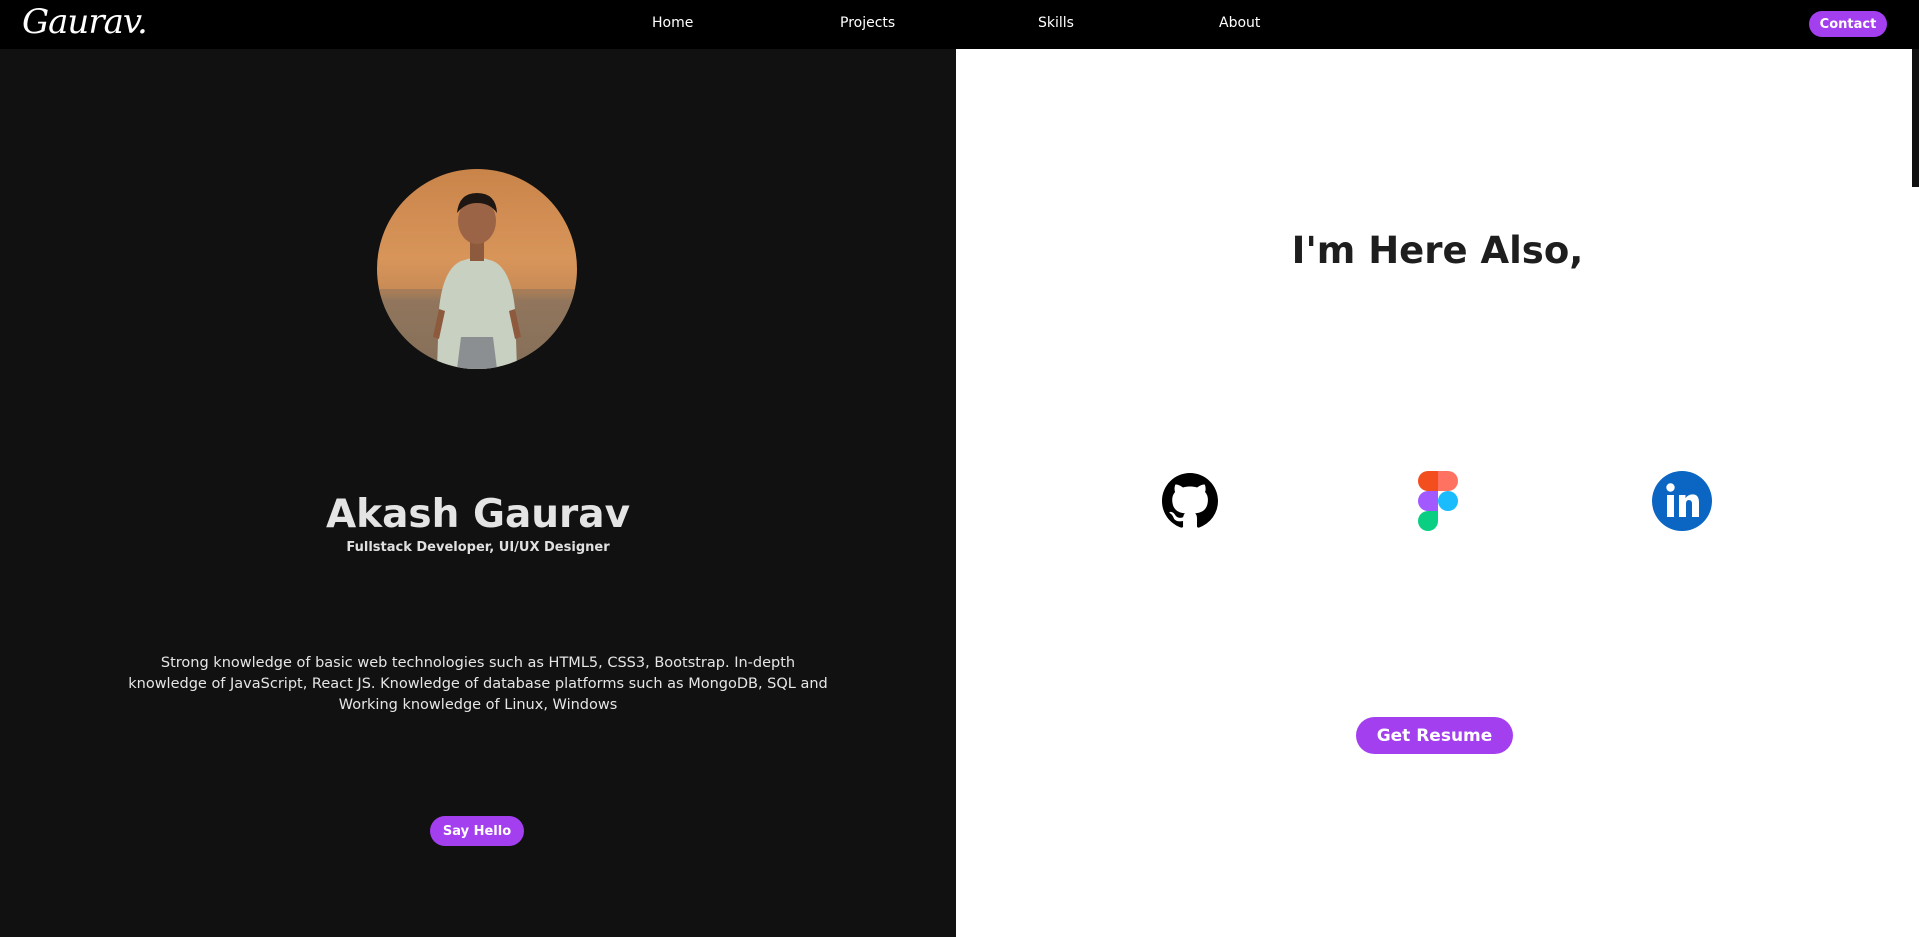 This screenshot has height=937, width=1919. I want to click on site-logo: Gaurav., so click(85, 22).